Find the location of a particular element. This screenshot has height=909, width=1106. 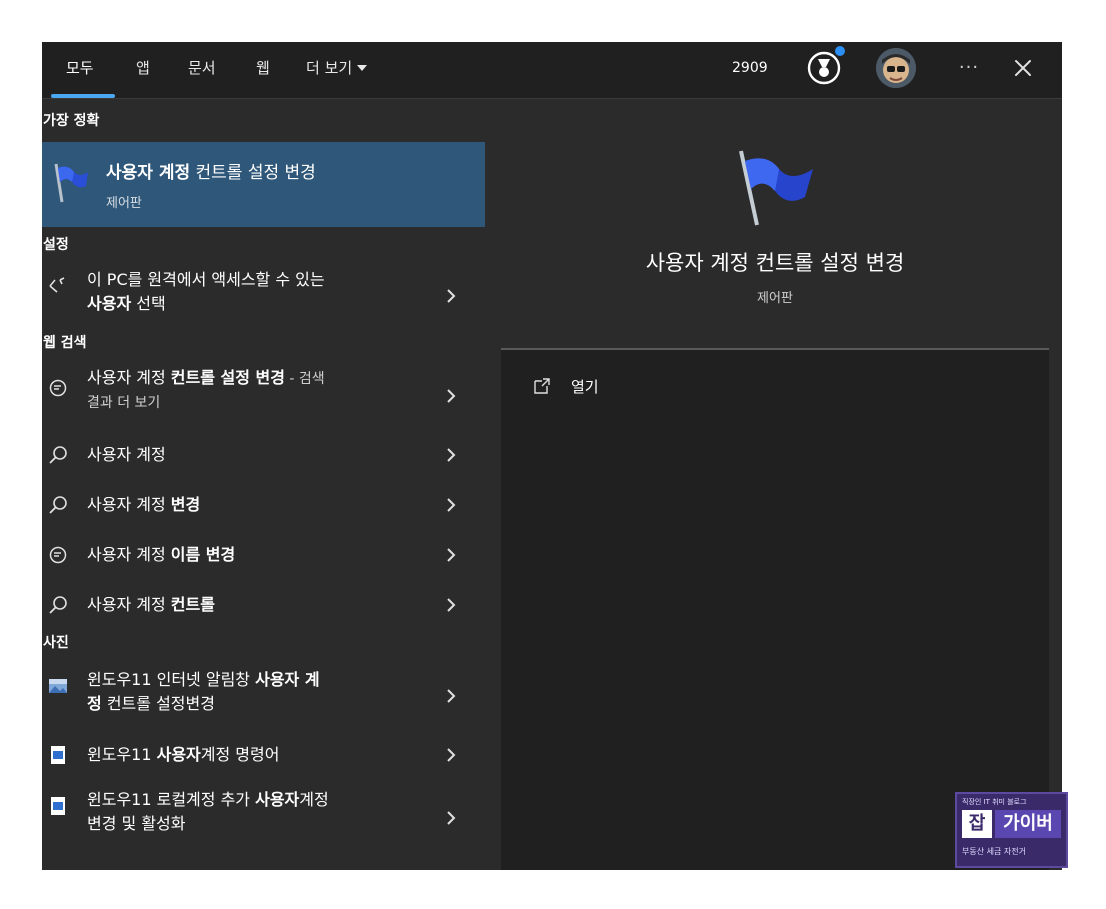

detail-title: 사용자 계정 컨트롤 설정 변경 is located at coordinates (775, 263).